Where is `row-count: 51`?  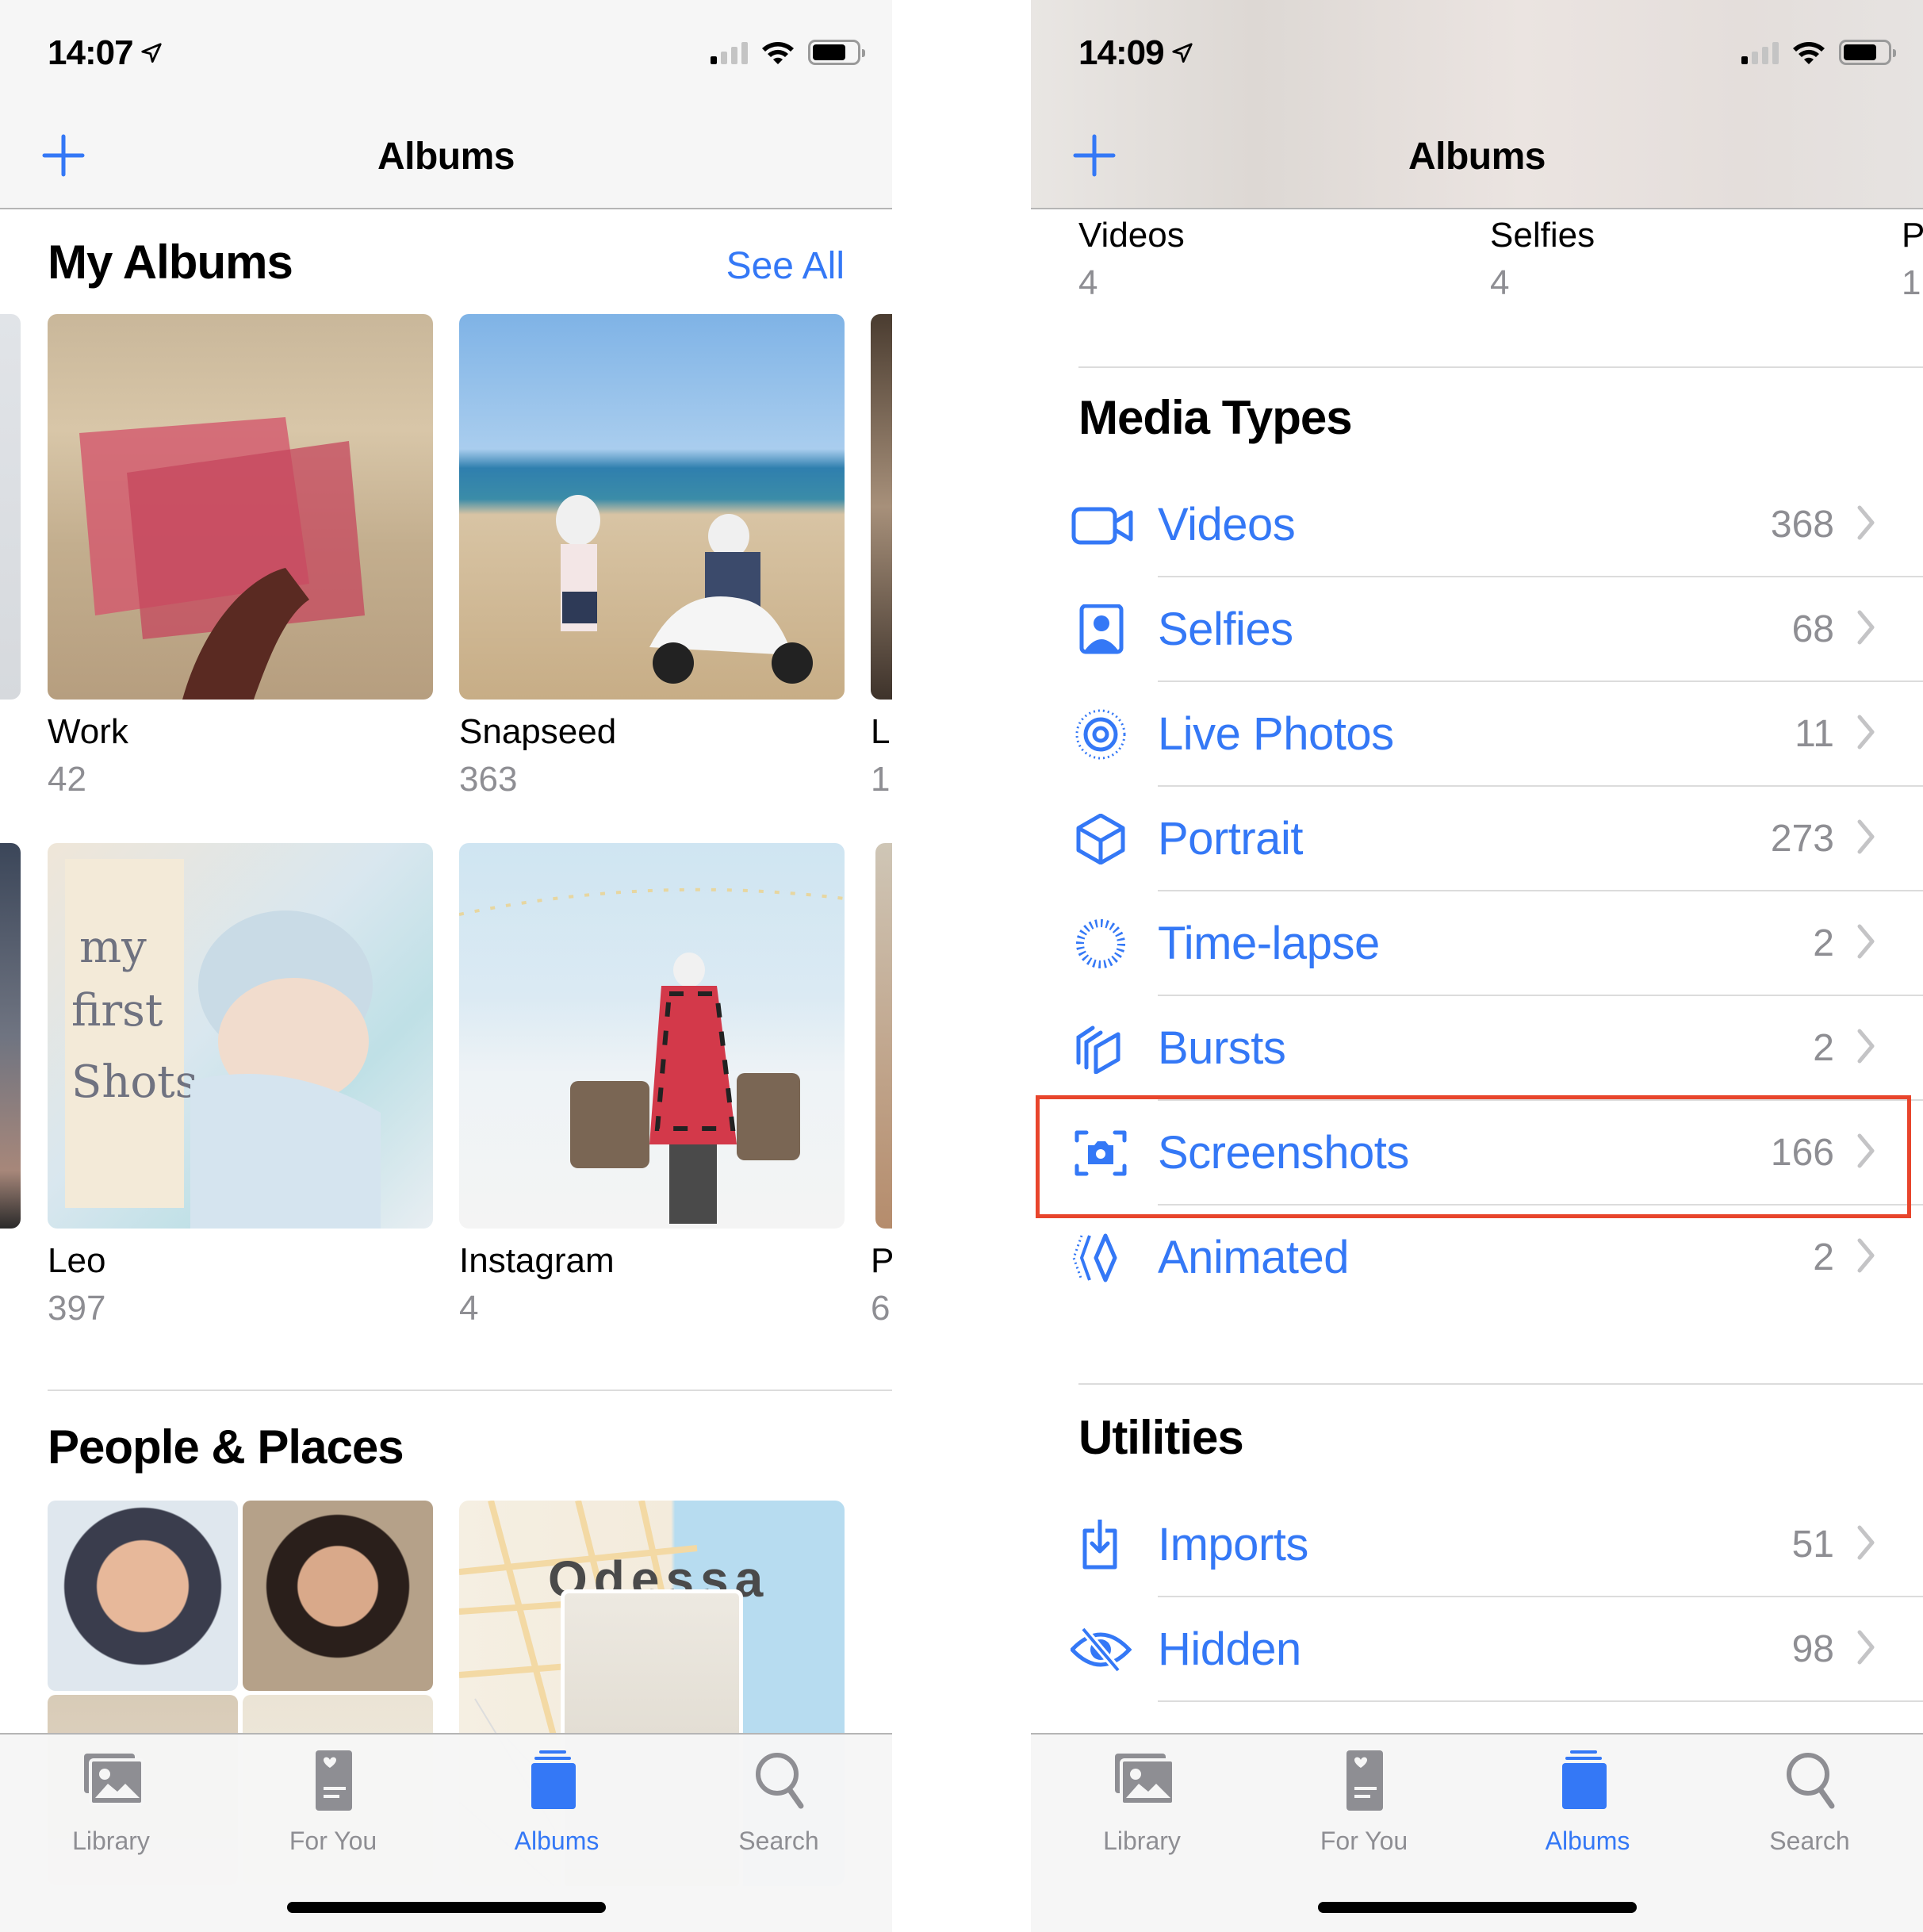 row-count: 51 is located at coordinates (1812, 1545).